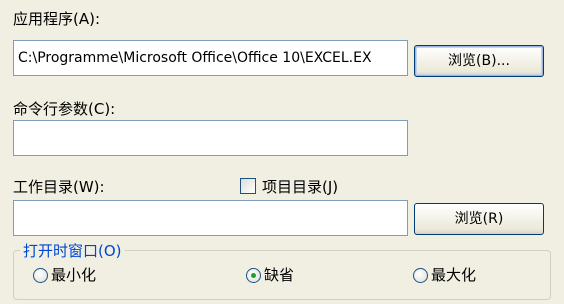 The image size is (564, 304). I want to click on radio-default-selected-dot, so click(253, 275).